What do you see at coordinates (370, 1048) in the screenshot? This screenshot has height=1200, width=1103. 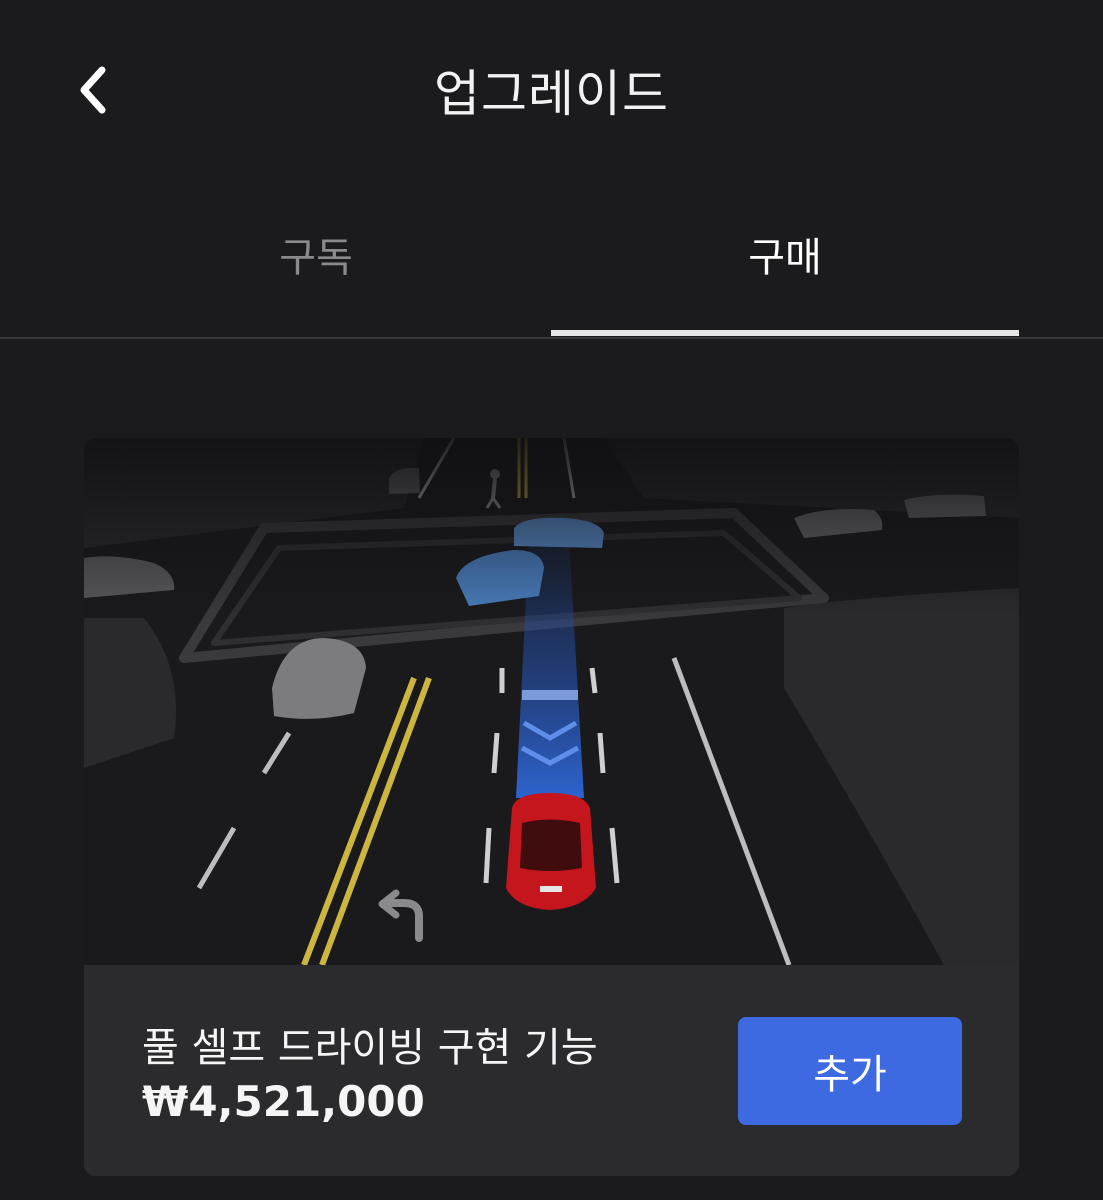 I see `product-name: 풀 셀프 드라이빙 구현 기능` at bounding box center [370, 1048].